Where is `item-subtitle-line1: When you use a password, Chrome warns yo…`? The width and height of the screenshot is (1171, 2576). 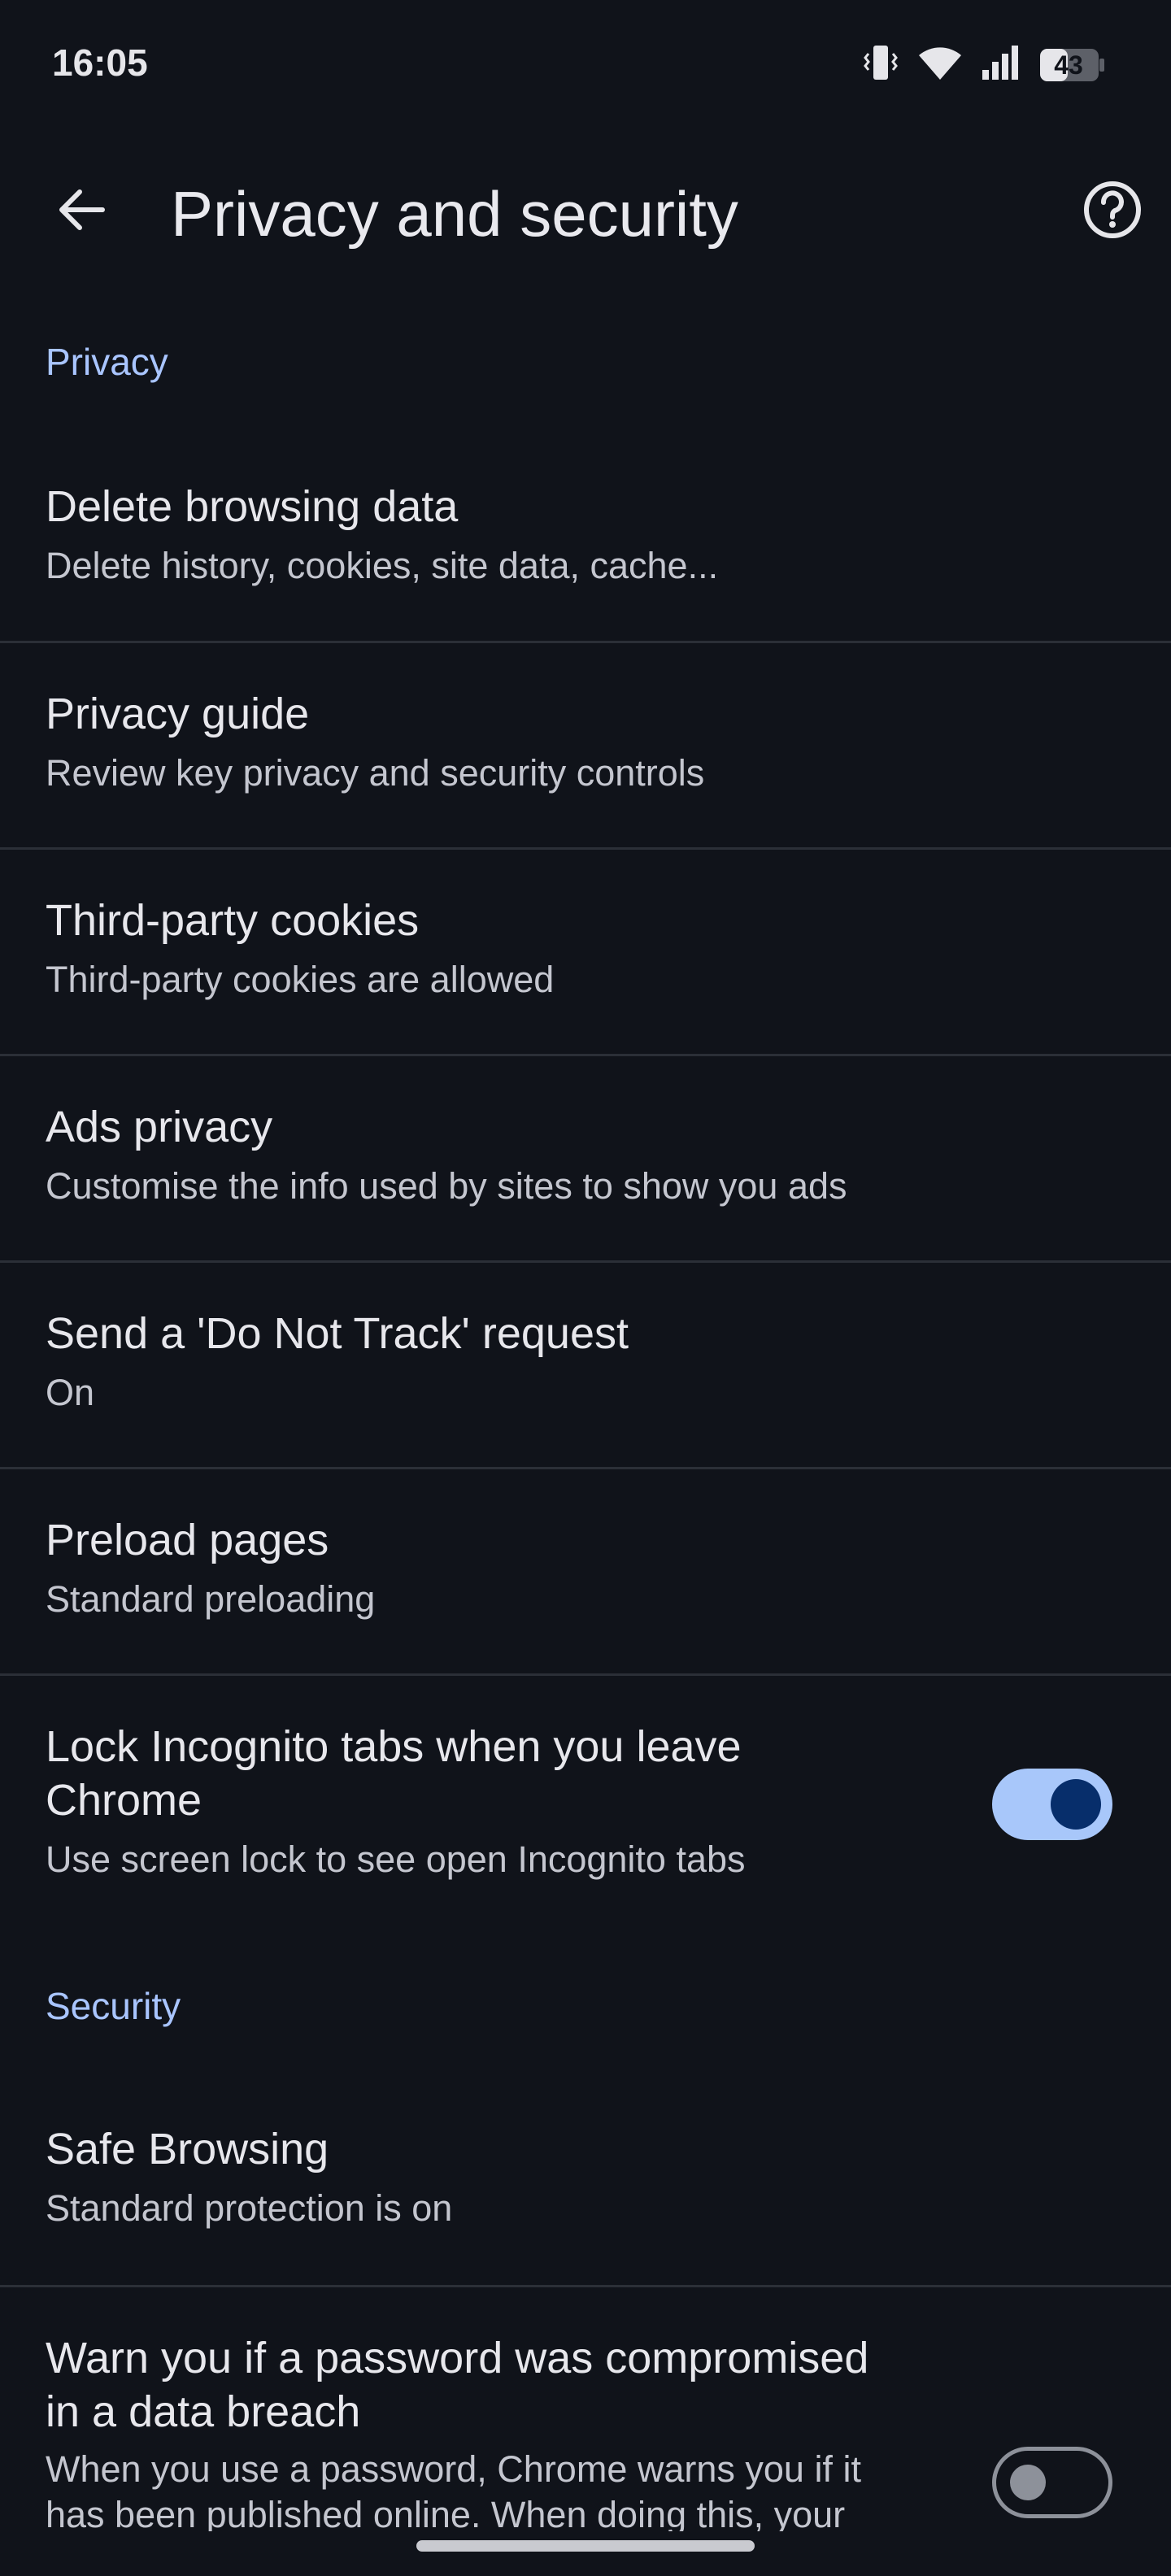 item-subtitle-line1: When you use a password, Chrome warns yo… is located at coordinates (454, 2469).